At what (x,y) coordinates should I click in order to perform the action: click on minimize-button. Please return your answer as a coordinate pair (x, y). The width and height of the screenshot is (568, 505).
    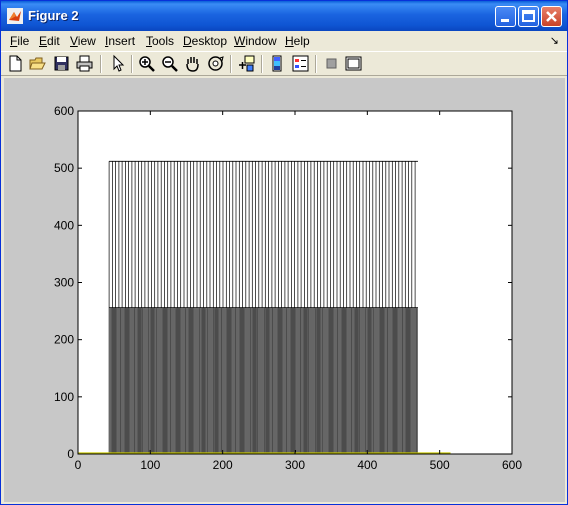
    Looking at the image, I should click on (505, 16).